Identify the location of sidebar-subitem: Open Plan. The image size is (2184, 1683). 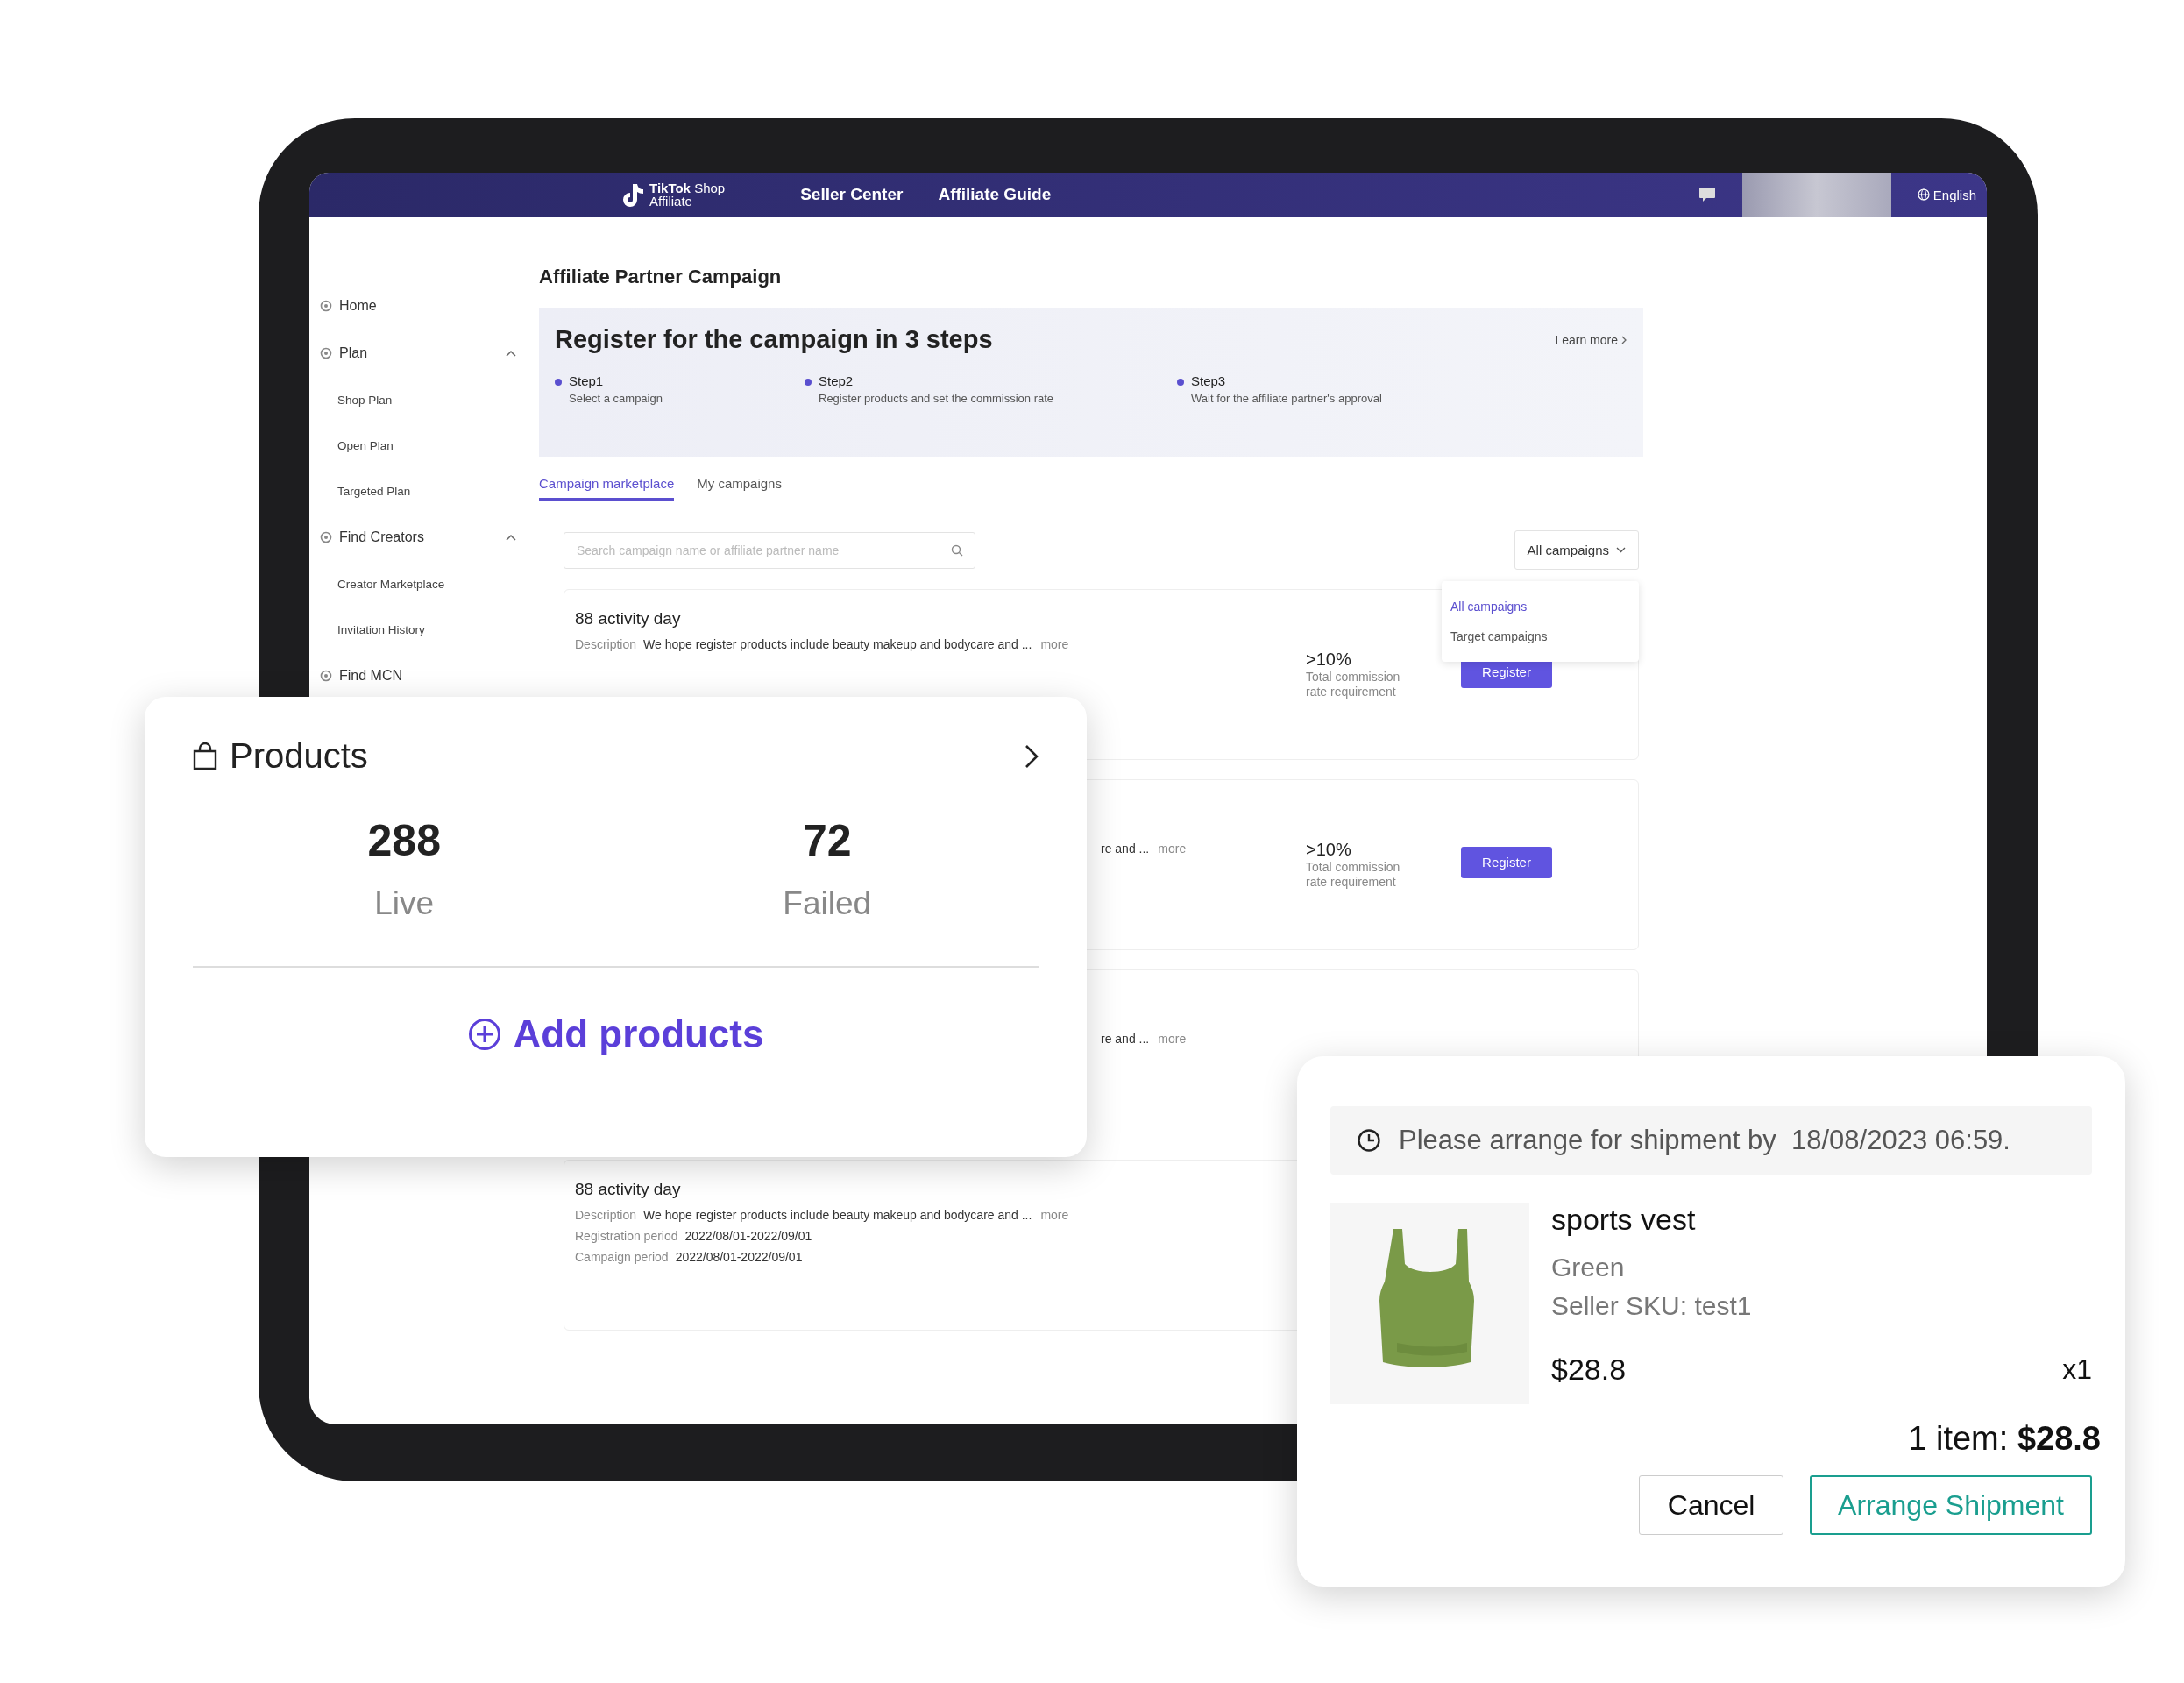
(424, 445).